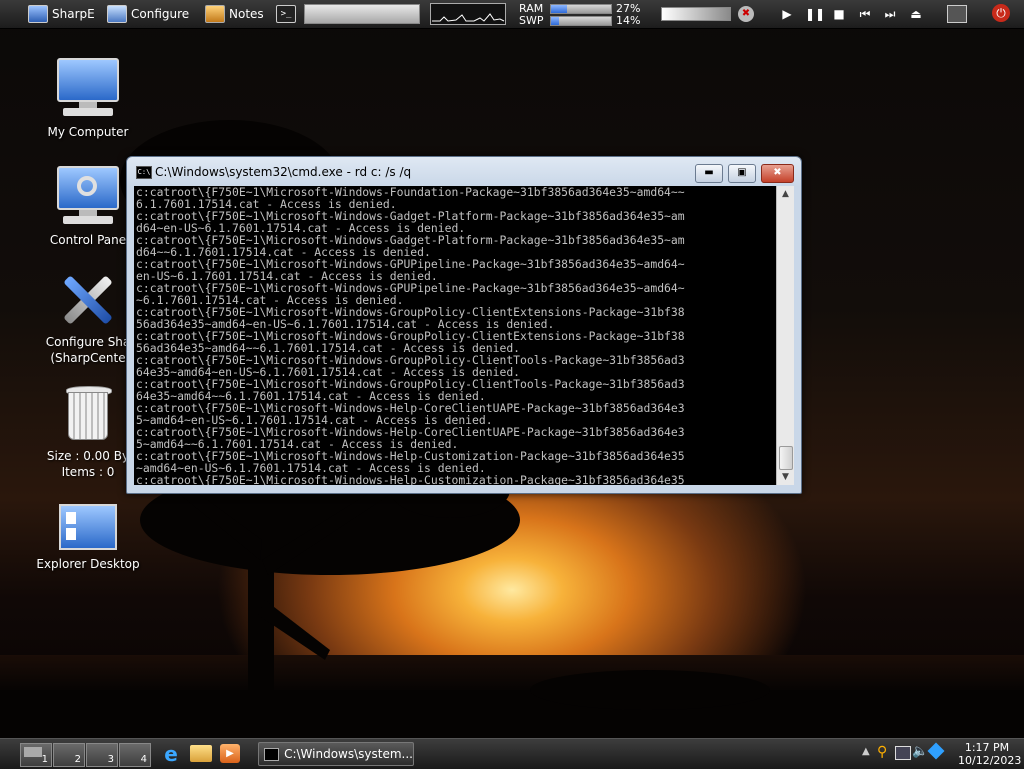 The image size is (1024, 769). What do you see at coordinates (171, 754) in the screenshot?
I see `internet-explorer-icon: e` at bounding box center [171, 754].